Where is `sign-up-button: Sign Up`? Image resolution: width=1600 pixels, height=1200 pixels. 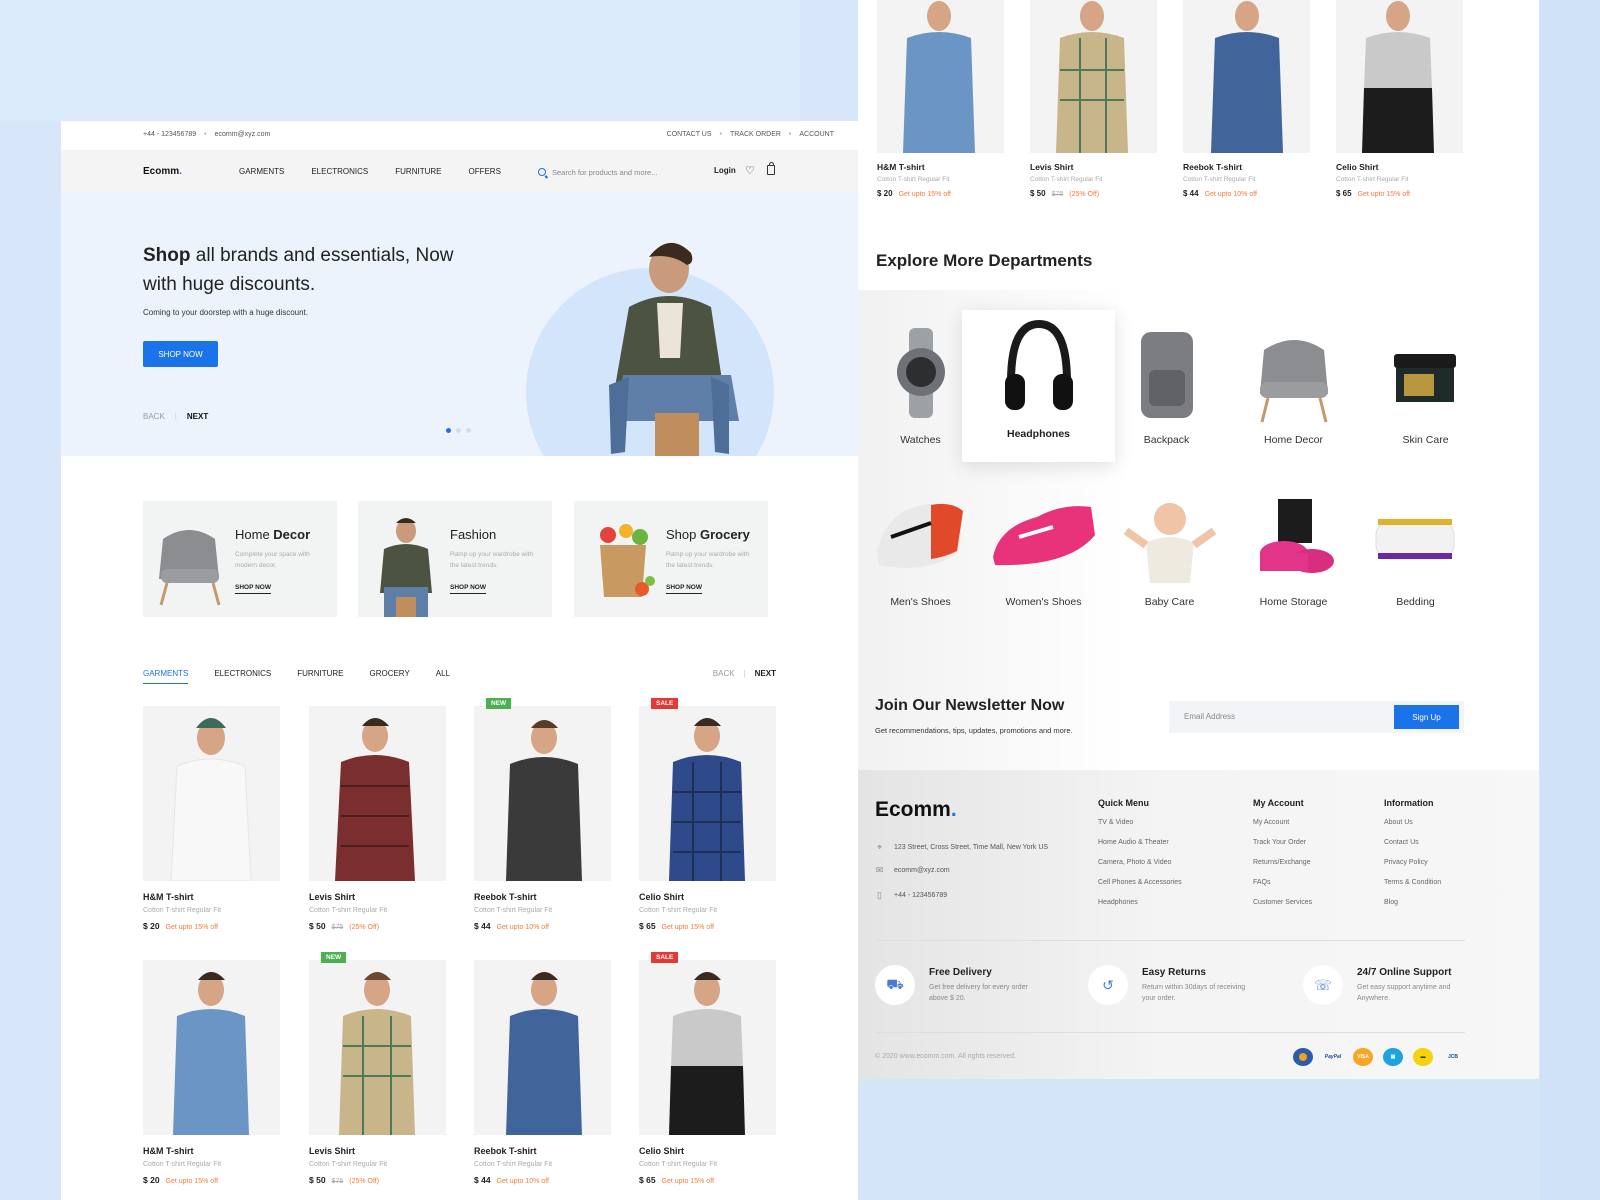
sign-up-button: Sign Up is located at coordinates (1426, 717).